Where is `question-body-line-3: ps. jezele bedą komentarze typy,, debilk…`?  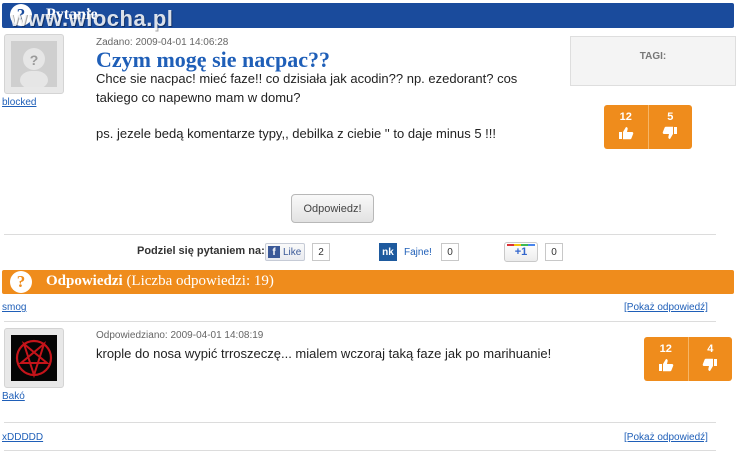
question-body-line-3: ps. jezele bedą komentarze typy,, debilk… is located at coordinates (296, 133).